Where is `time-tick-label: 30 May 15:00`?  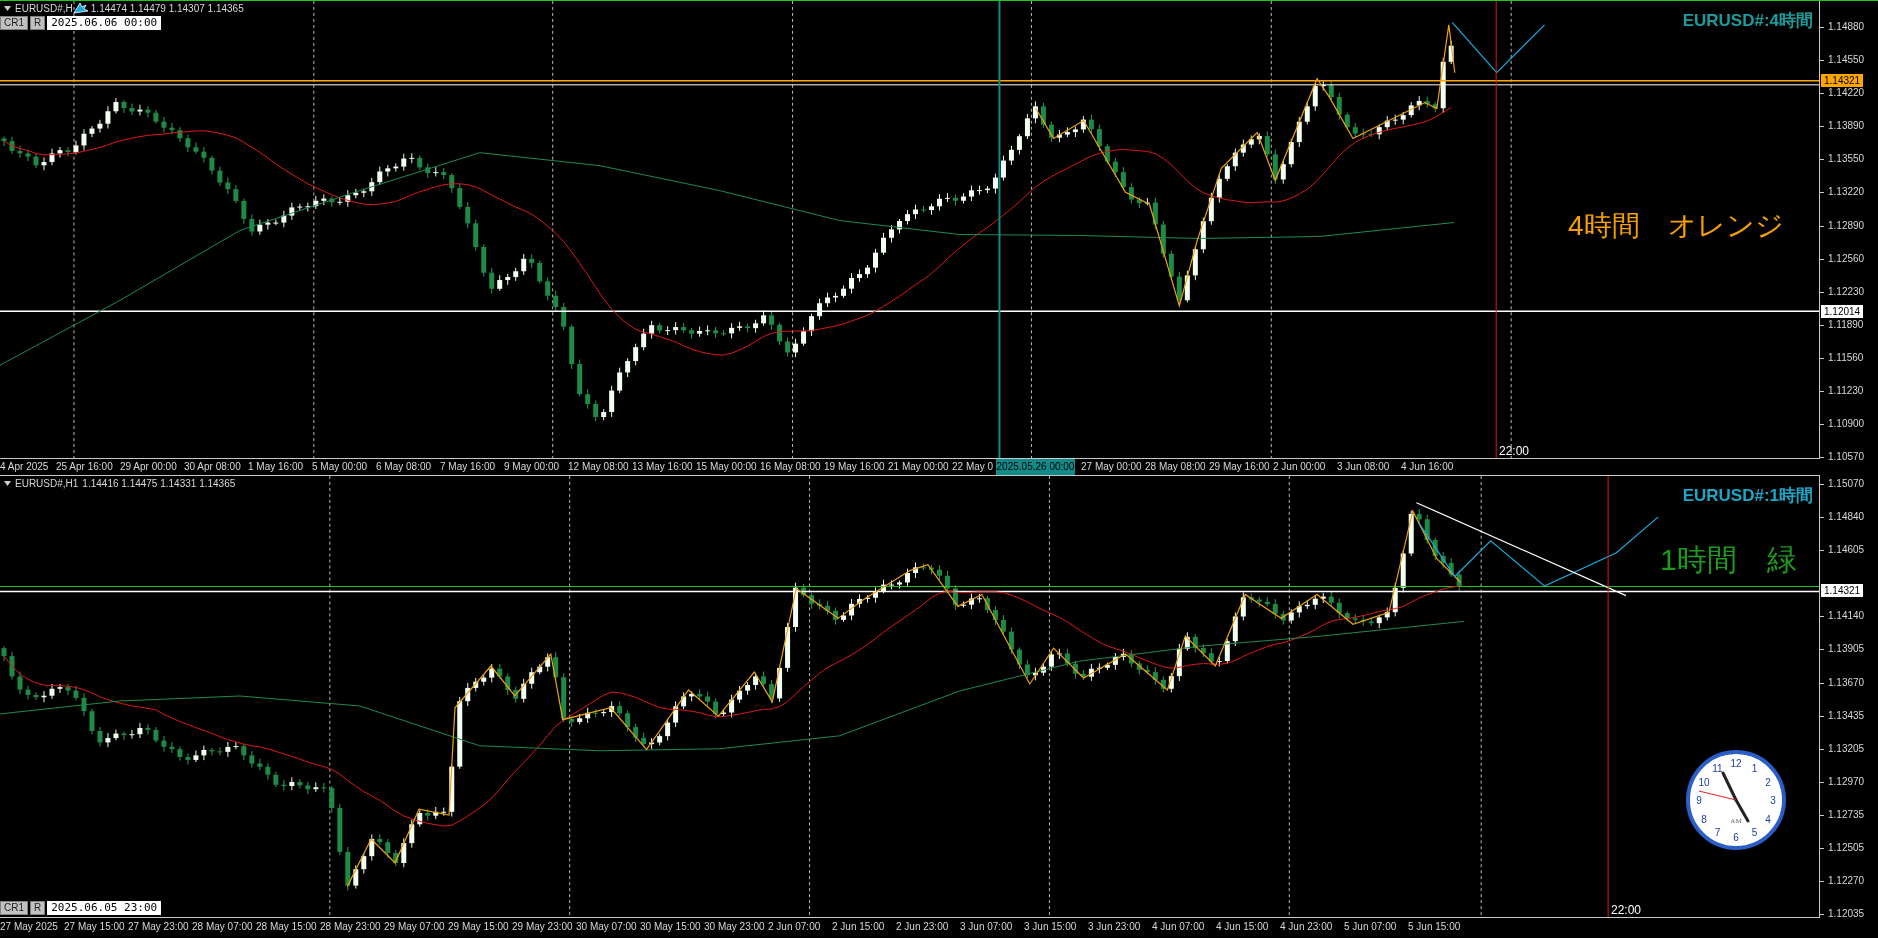
time-tick-label: 30 May 15:00 is located at coordinates (671, 927).